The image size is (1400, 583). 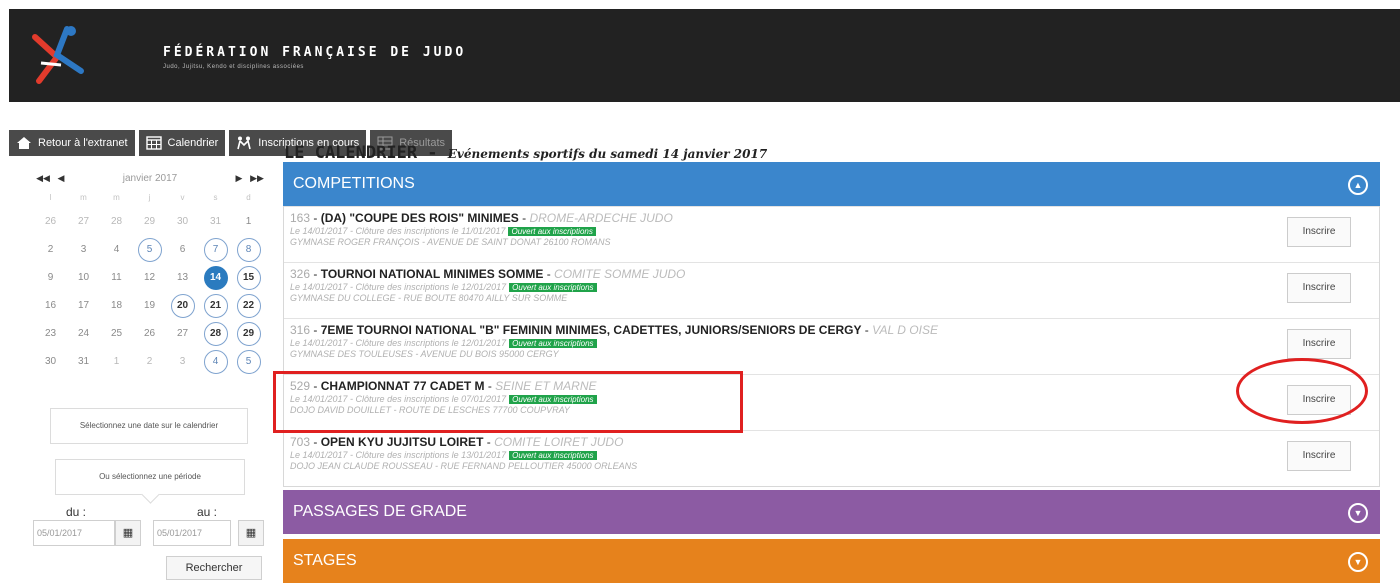 I want to click on day-number: 3, so click(x=83, y=249).